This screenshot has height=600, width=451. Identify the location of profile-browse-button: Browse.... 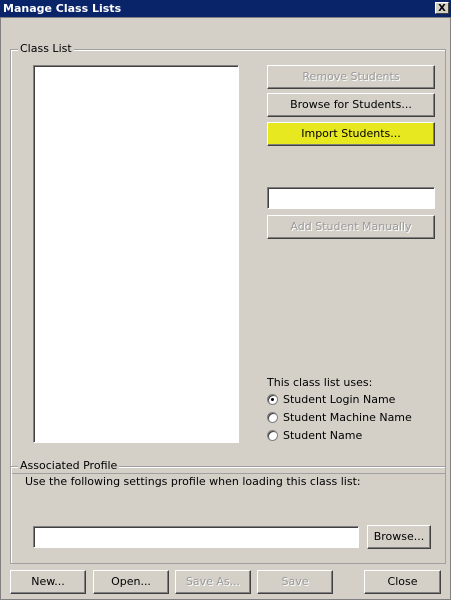
(399, 537).